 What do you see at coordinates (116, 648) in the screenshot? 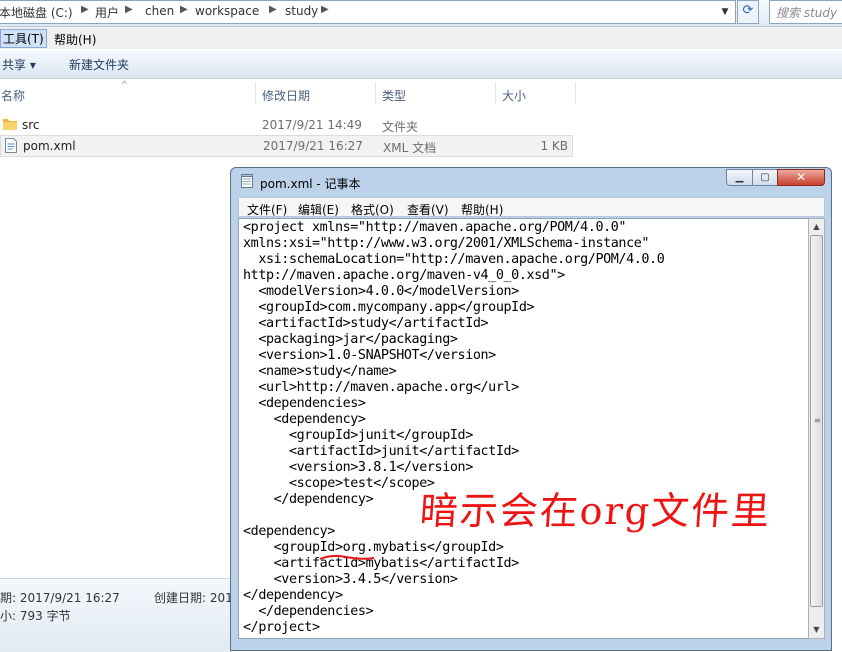
I see `status-strip` at bounding box center [116, 648].